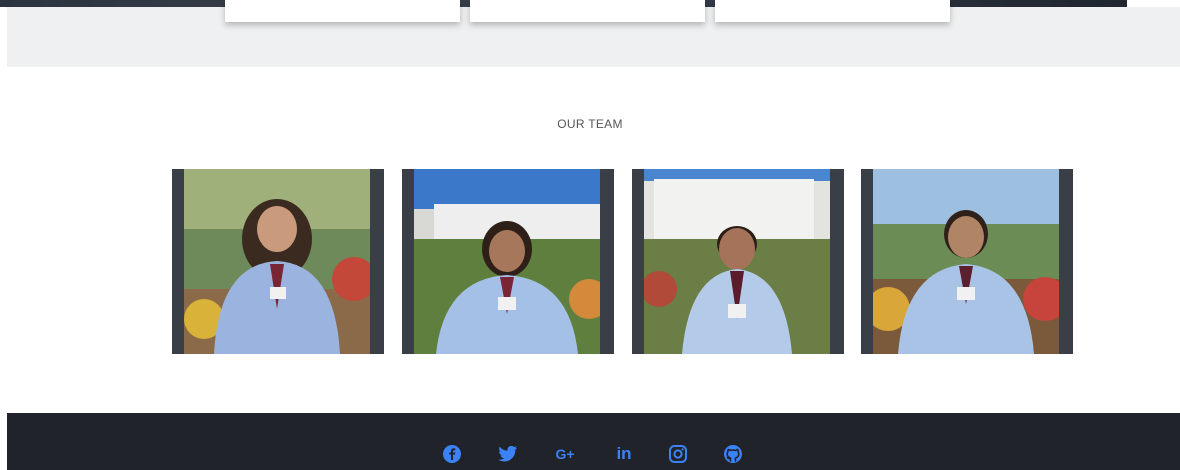  Describe the element at coordinates (593, 441) in the screenshot. I see `footer` at that location.